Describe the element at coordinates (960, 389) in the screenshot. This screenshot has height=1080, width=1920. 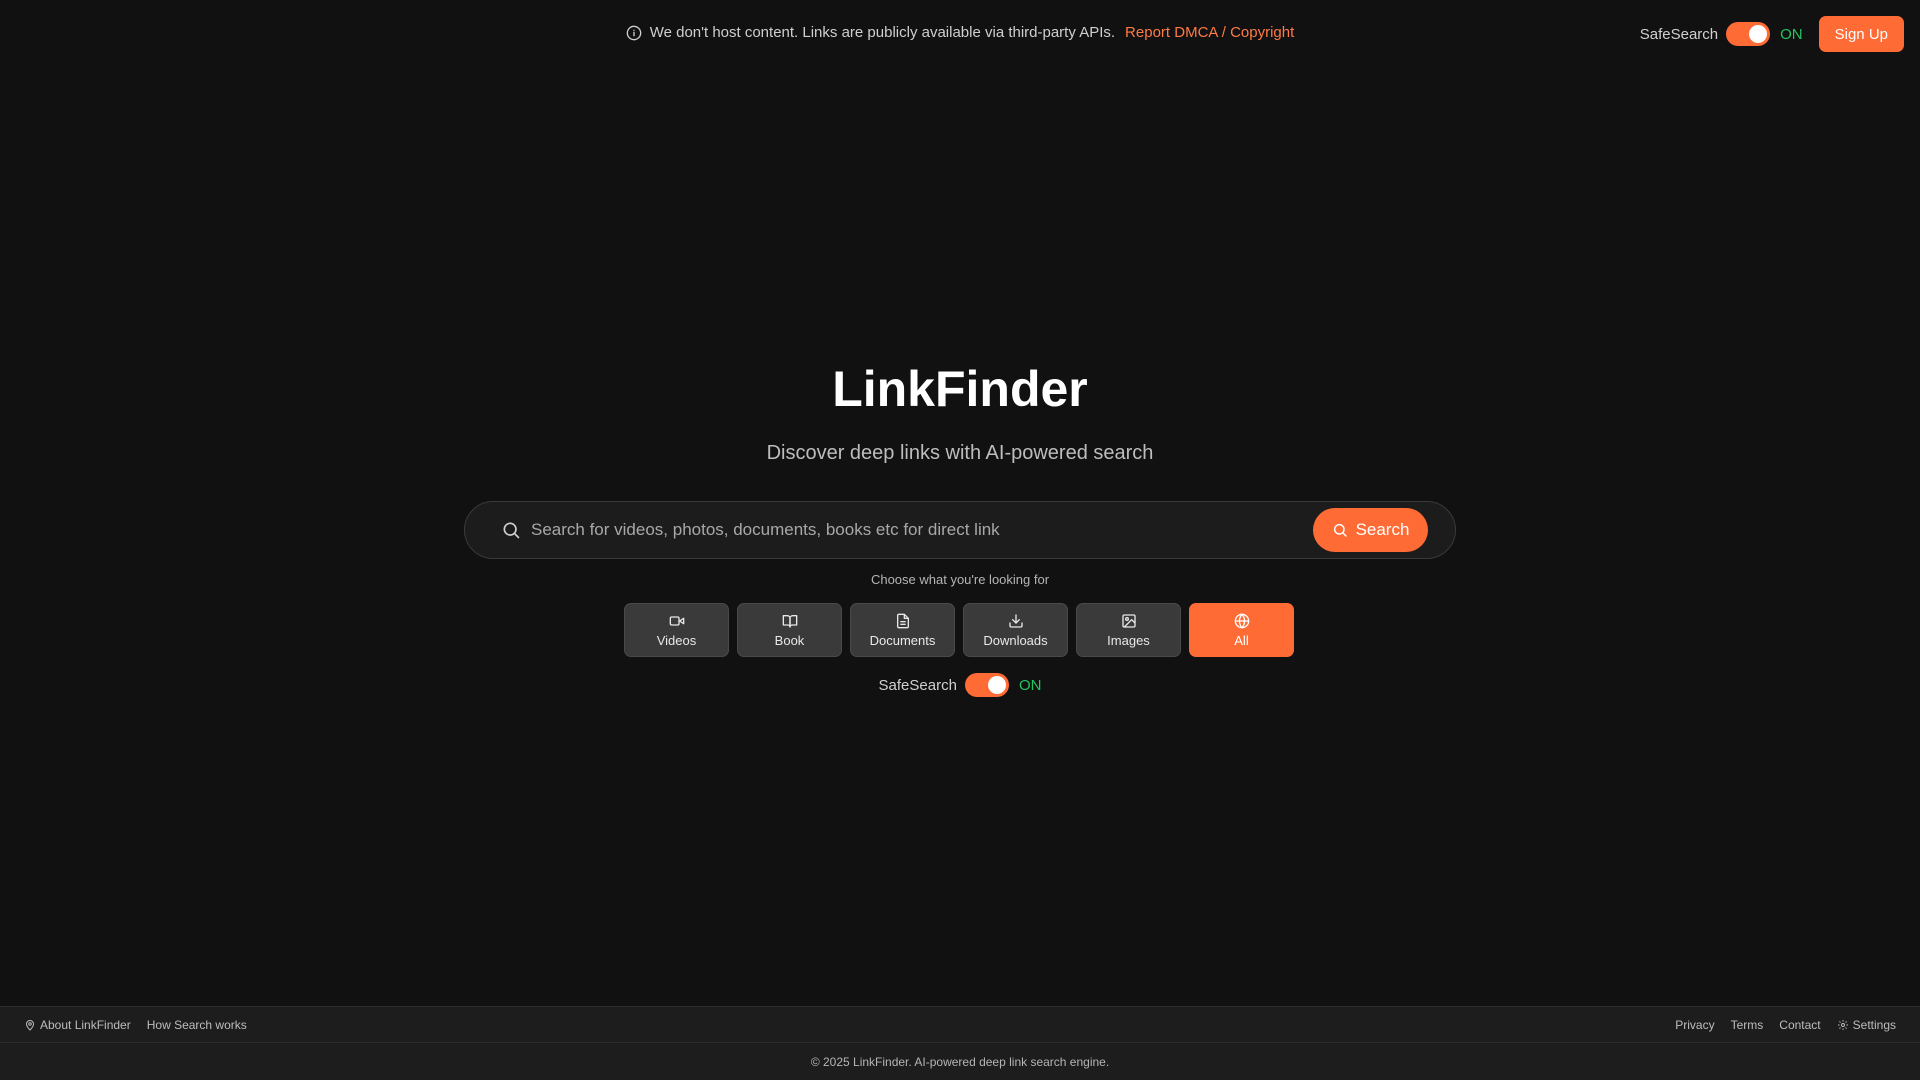
I see `page-title: LinkFinder` at that location.